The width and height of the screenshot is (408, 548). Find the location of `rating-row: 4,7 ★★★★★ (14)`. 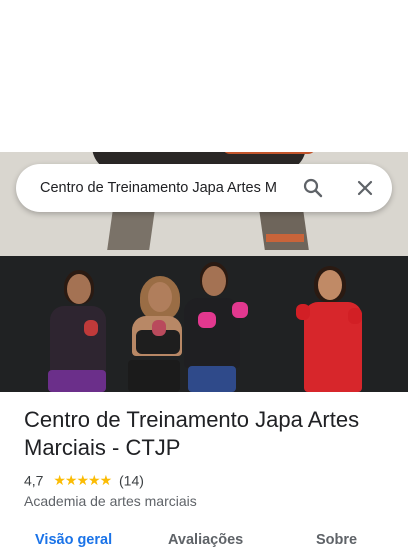

rating-row: 4,7 ★★★★★ (14) is located at coordinates (84, 481).